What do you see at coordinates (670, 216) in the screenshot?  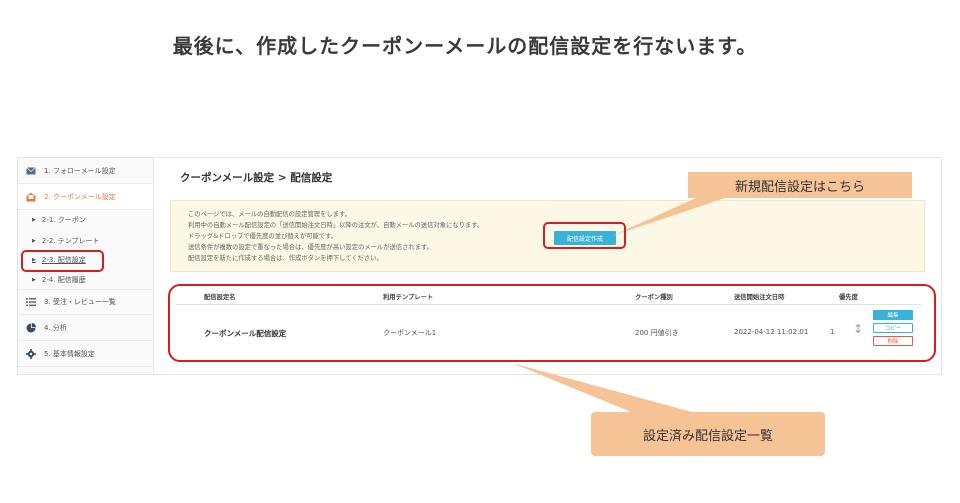 I see `callout-pointer-top` at bounding box center [670, 216].